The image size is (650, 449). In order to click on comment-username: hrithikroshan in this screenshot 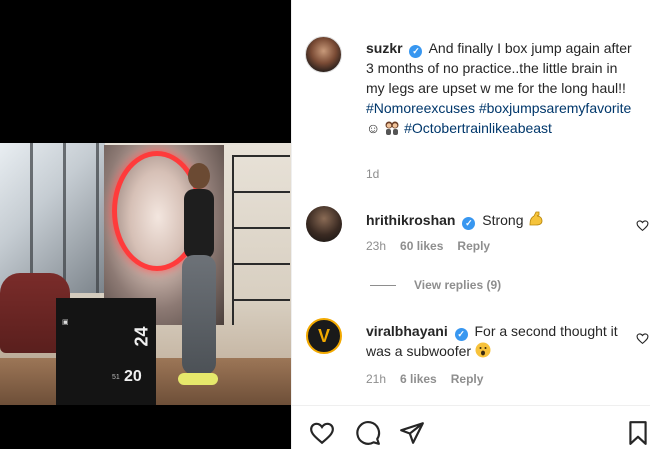, I will do `click(410, 220)`.